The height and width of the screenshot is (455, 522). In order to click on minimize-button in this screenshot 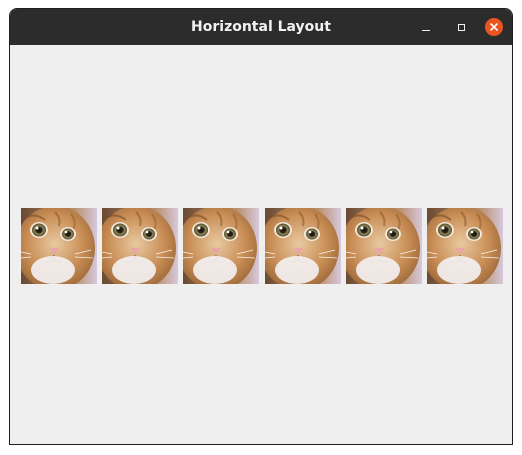, I will do `click(426, 27)`.